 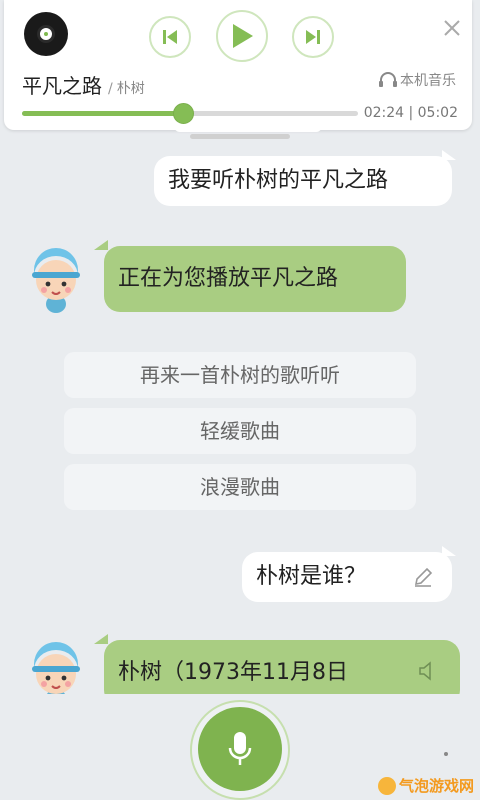 What do you see at coordinates (311, 576) in the screenshot?
I see `user-message-text: 朴树是谁？` at bounding box center [311, 576].